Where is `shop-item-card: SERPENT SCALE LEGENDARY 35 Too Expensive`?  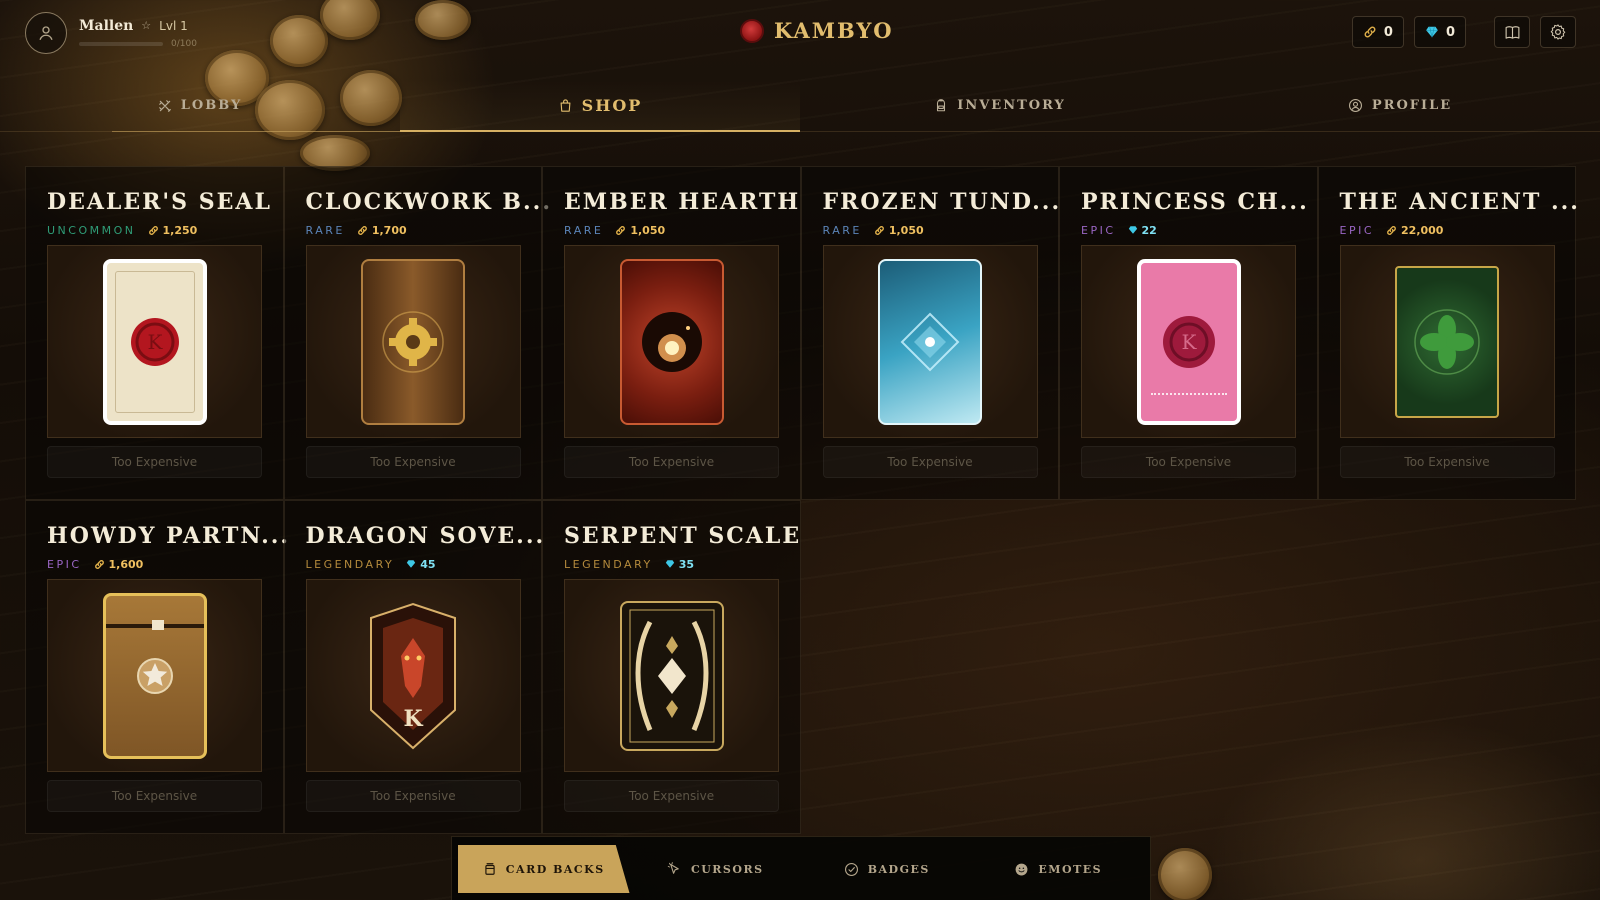 shop-item-card: SERPENT SCALE LEGENDARY 35 Too Expensive is located at coordinates (671, 667).